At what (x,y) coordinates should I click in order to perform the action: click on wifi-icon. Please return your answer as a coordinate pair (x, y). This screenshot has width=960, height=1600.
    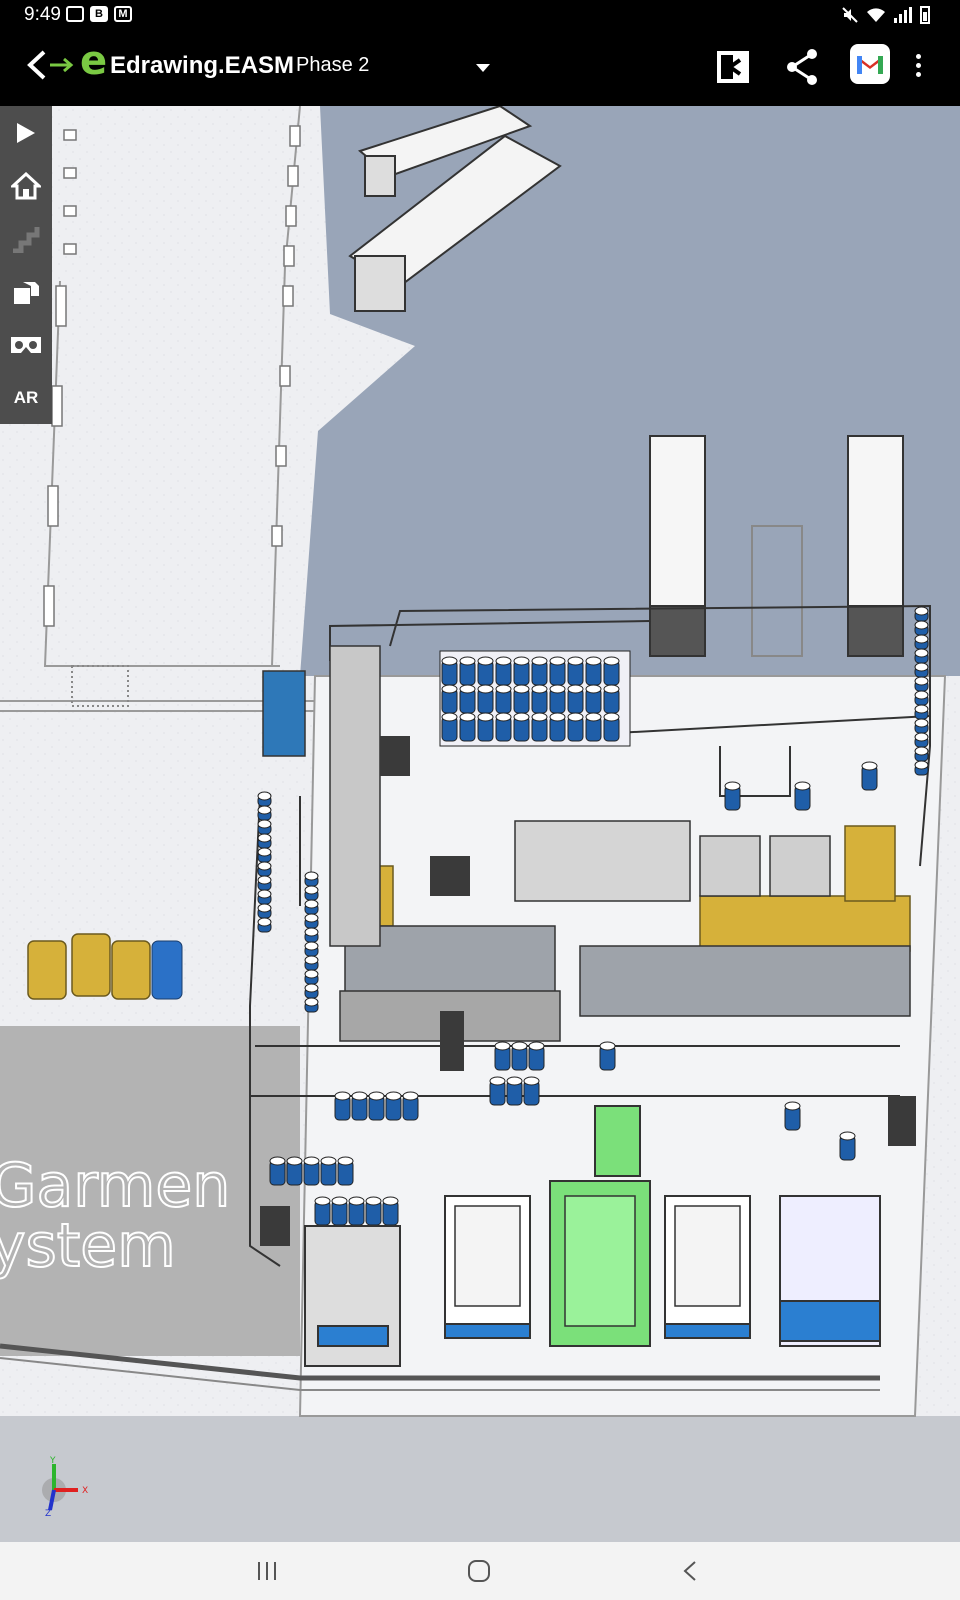
    Looking at the image, I should click on (876, 15).